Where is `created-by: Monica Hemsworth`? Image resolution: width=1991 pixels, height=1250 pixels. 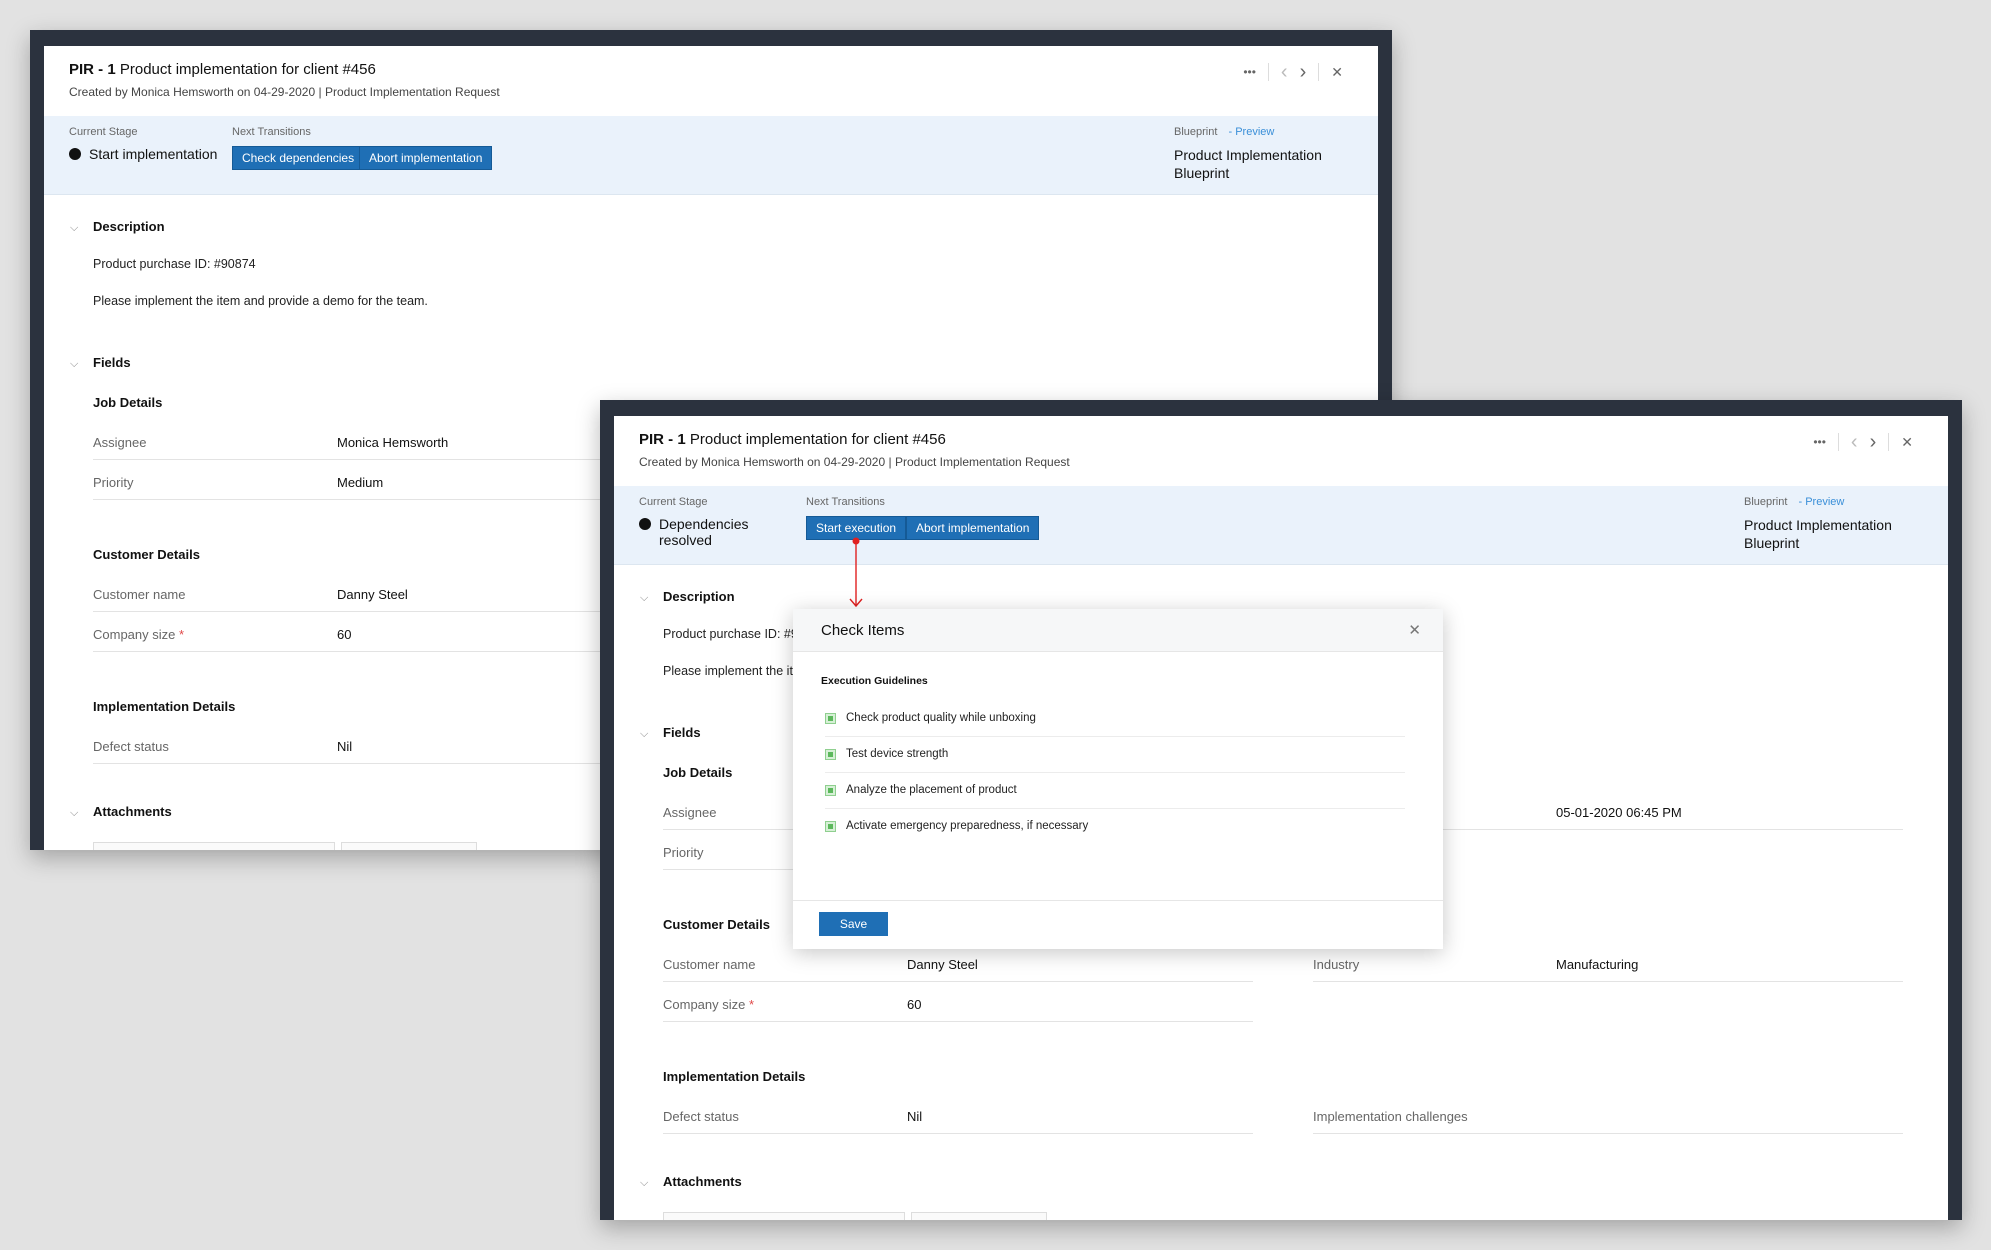 created-by: Monica Hemsworth is located at coordinates (182, 92).